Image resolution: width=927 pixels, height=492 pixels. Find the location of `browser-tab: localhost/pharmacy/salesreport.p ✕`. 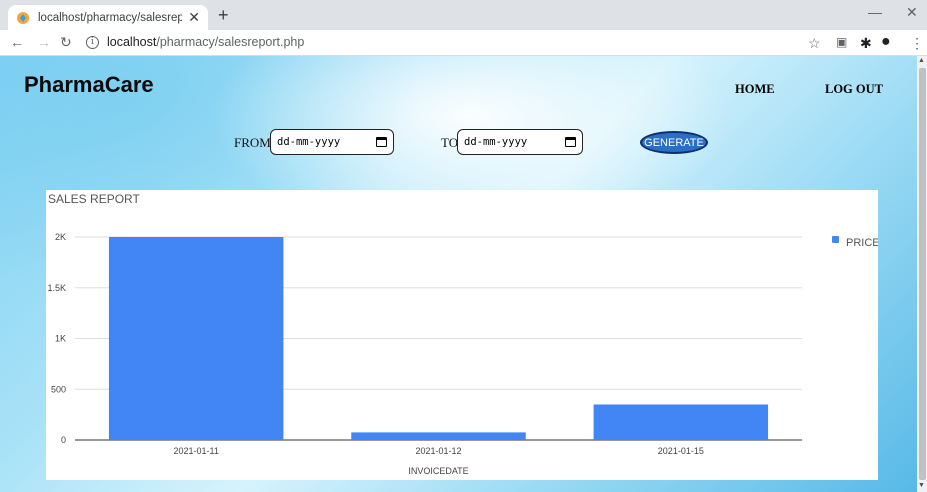

browser-tab: localhost/pharmacy/salesreport.p ✕ is located at coordinates (108, 17).